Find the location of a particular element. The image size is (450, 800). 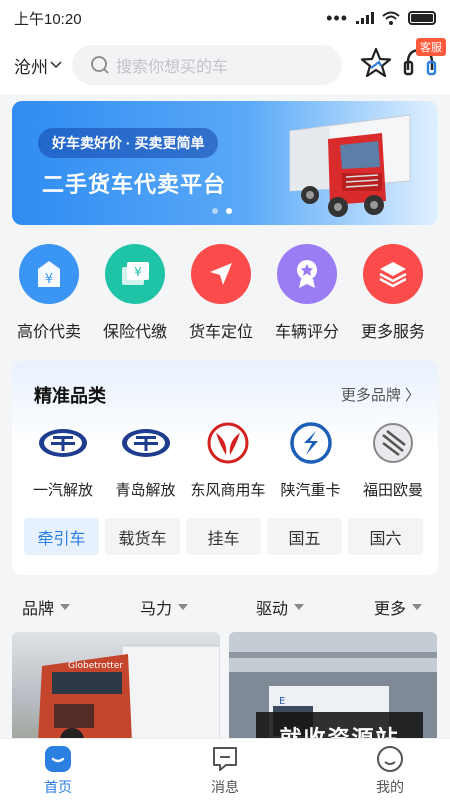

search-placeholder: 搜索你想买的车 is located at coordinates (172, 67).